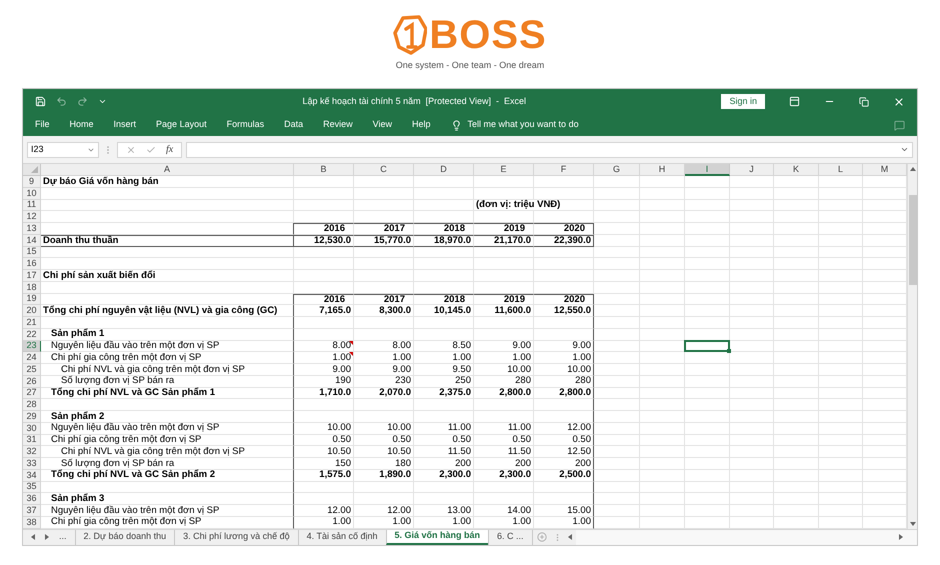  What do you see at coordinates (124, 537) in the screenshot?
I see `sheet-tab: 2. Dự báo doanh thu` at bounding box center [124, 537].